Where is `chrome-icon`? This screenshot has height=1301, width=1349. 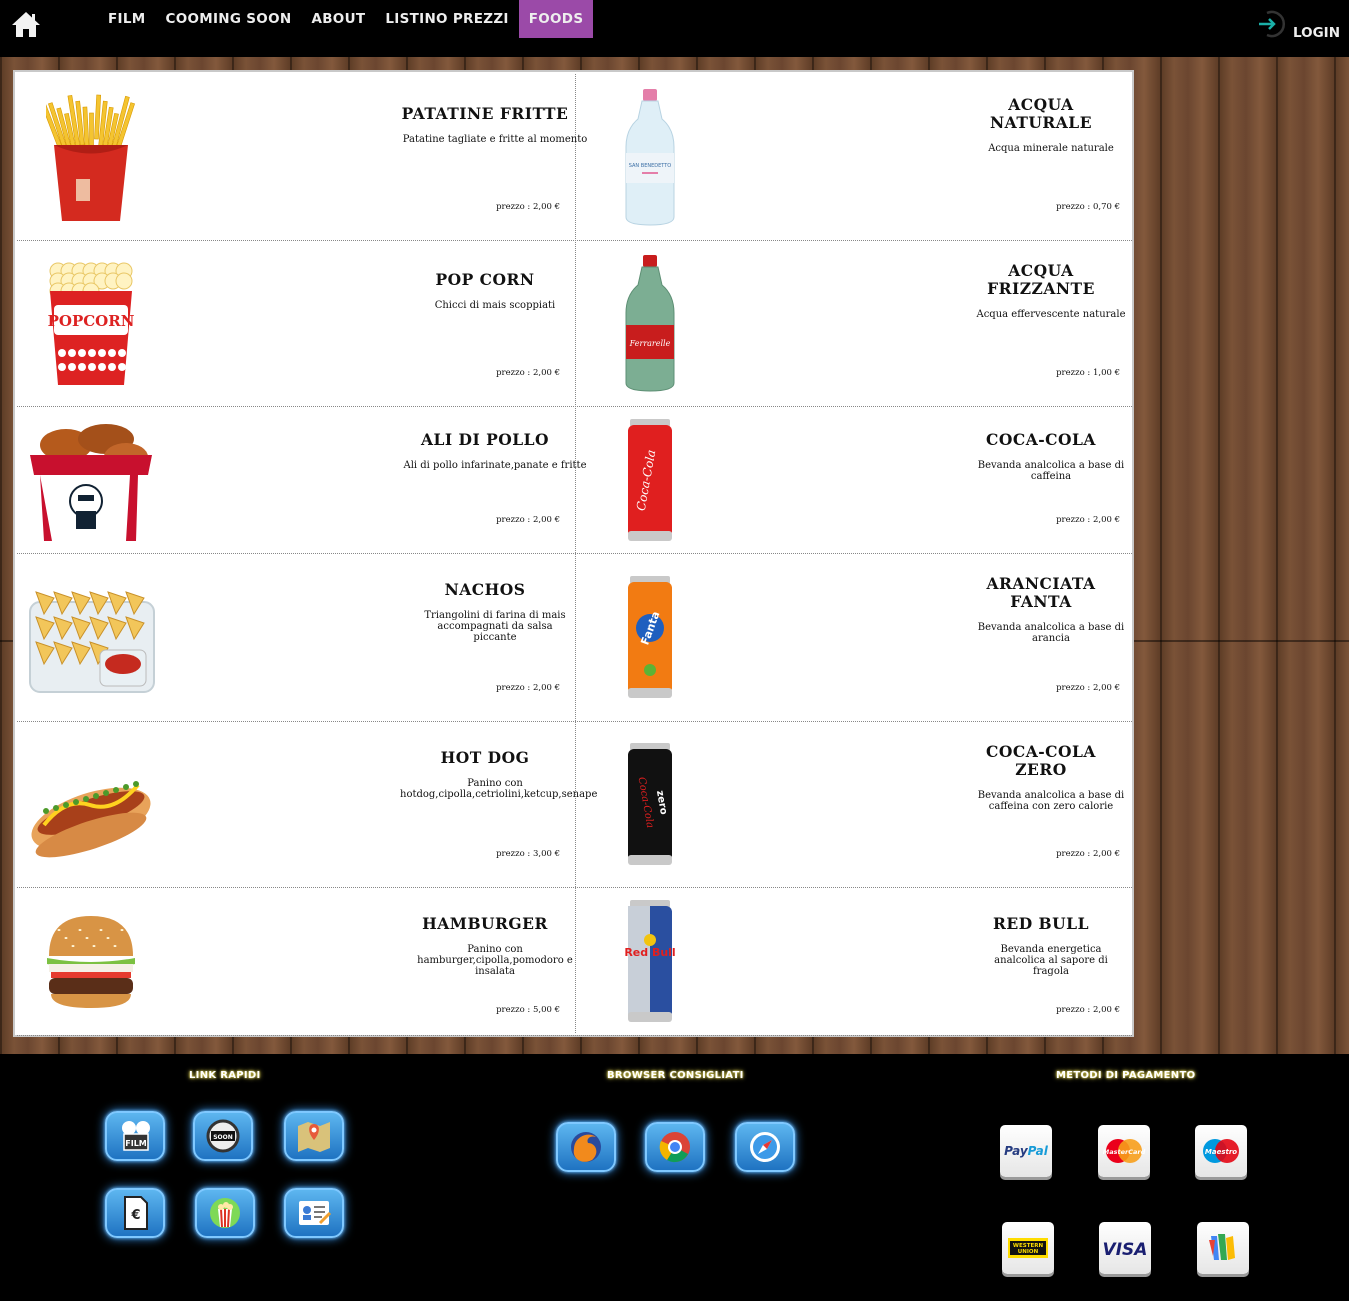 chrome-icon is located at coordinates (675, 1147).